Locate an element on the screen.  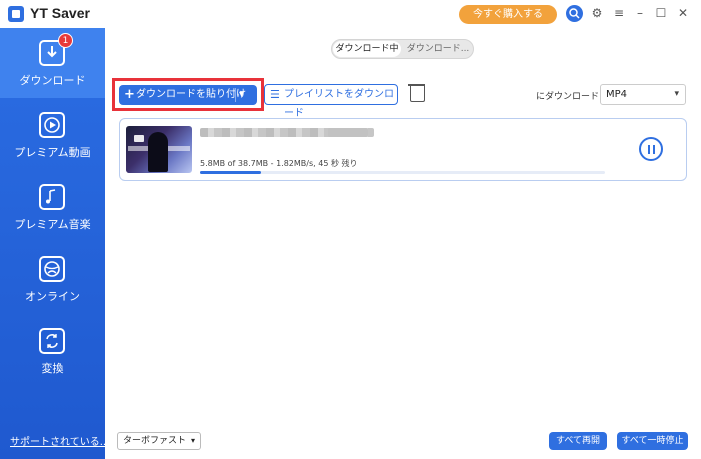
menu-icon: ≡ is located at coordinates (619, 13).